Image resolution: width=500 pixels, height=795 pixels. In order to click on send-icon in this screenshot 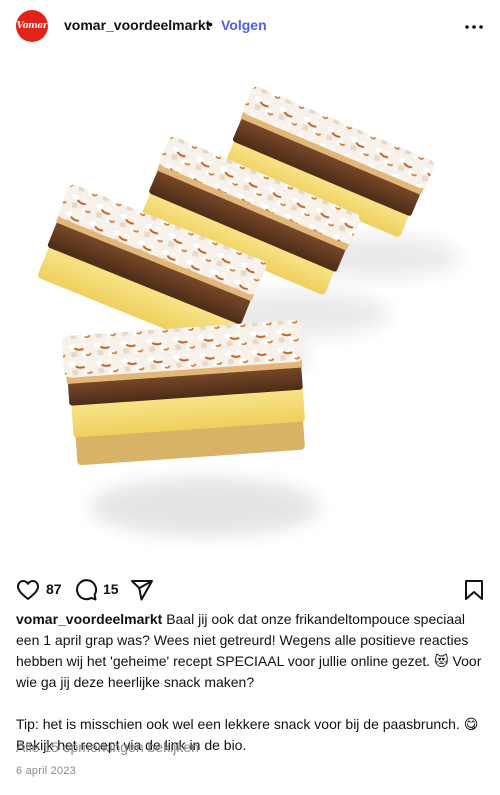, I will do `click(142, 590)`.